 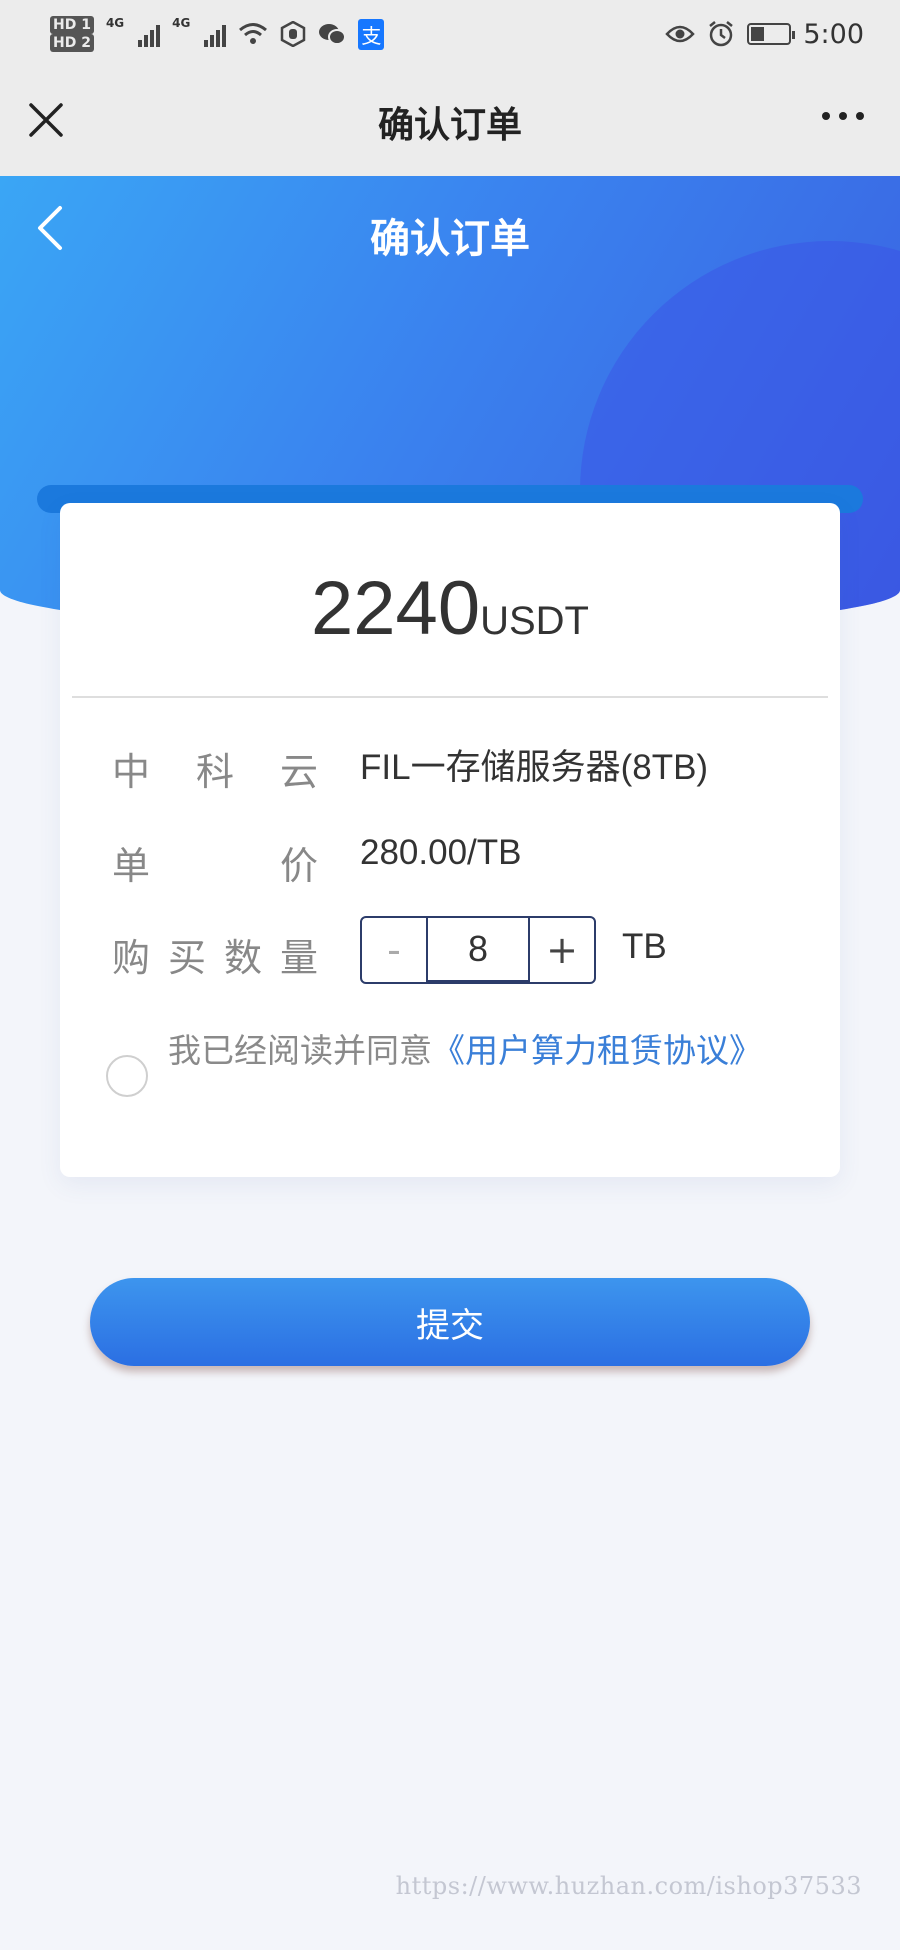 What do you see at coordinates (371, 34) in the screenshot?
I see `alipay-icon: 支` at bounding box center [371, 34].